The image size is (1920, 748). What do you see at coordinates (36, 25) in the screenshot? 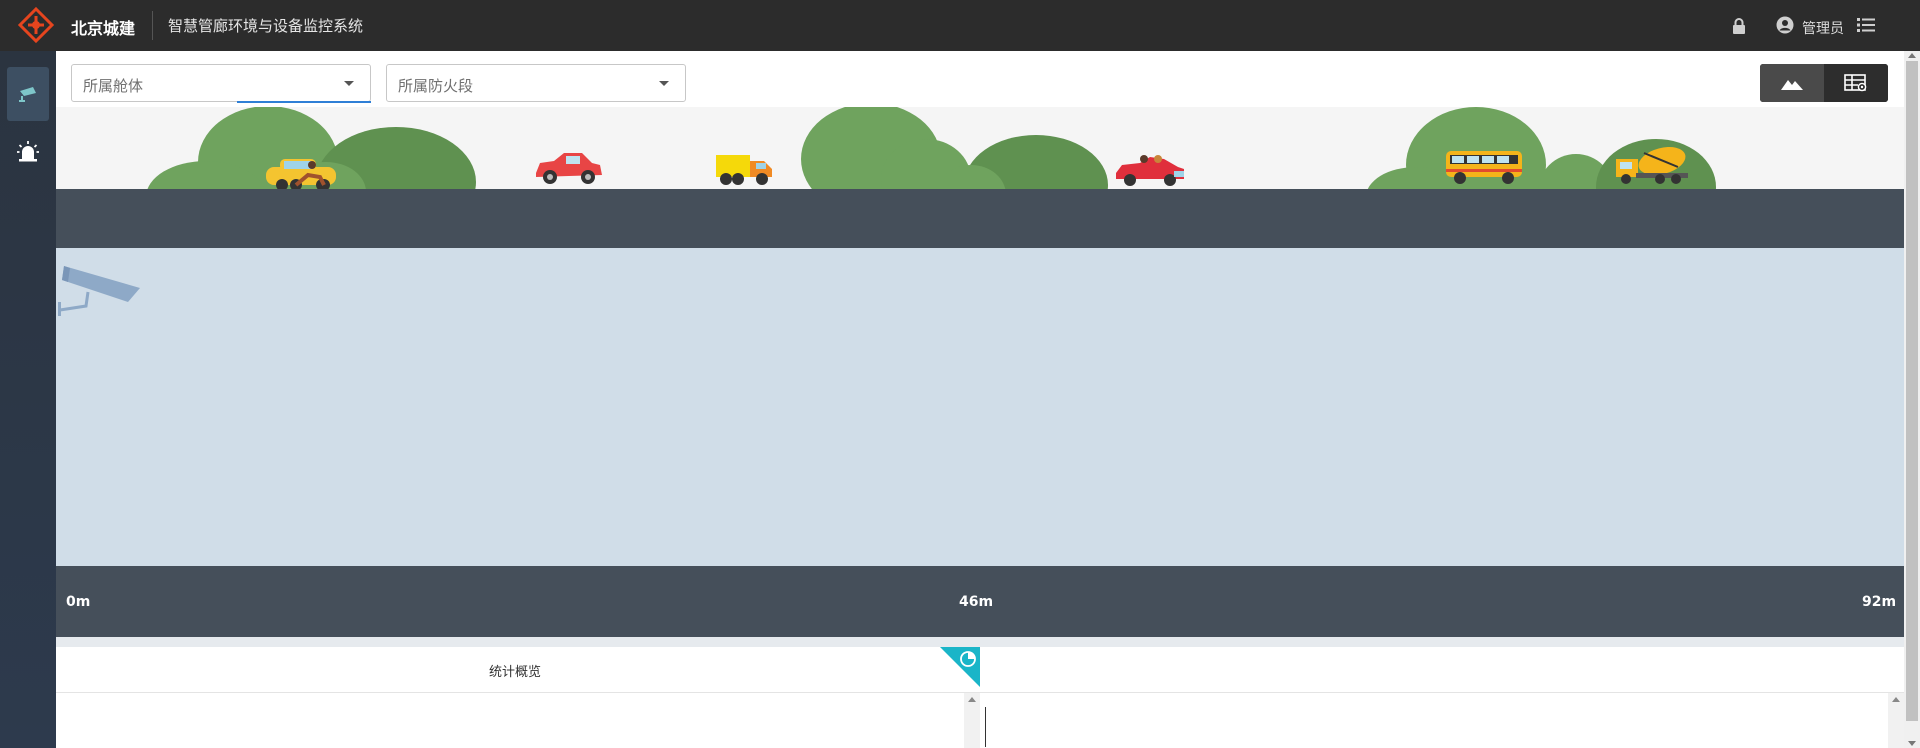
I see `logo-icon` at bounding box center [36, 25].